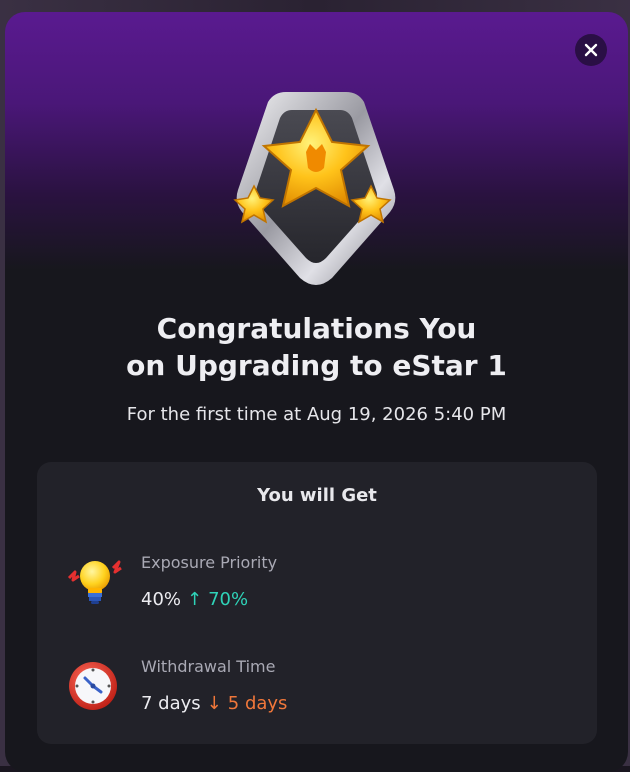 Image resolution: width=630 pixels, height=772 pixels. What do you see at coordinates (171, 703) in the screenshot?
I see `old-value: 7 days` at bounding box center [171, 703].